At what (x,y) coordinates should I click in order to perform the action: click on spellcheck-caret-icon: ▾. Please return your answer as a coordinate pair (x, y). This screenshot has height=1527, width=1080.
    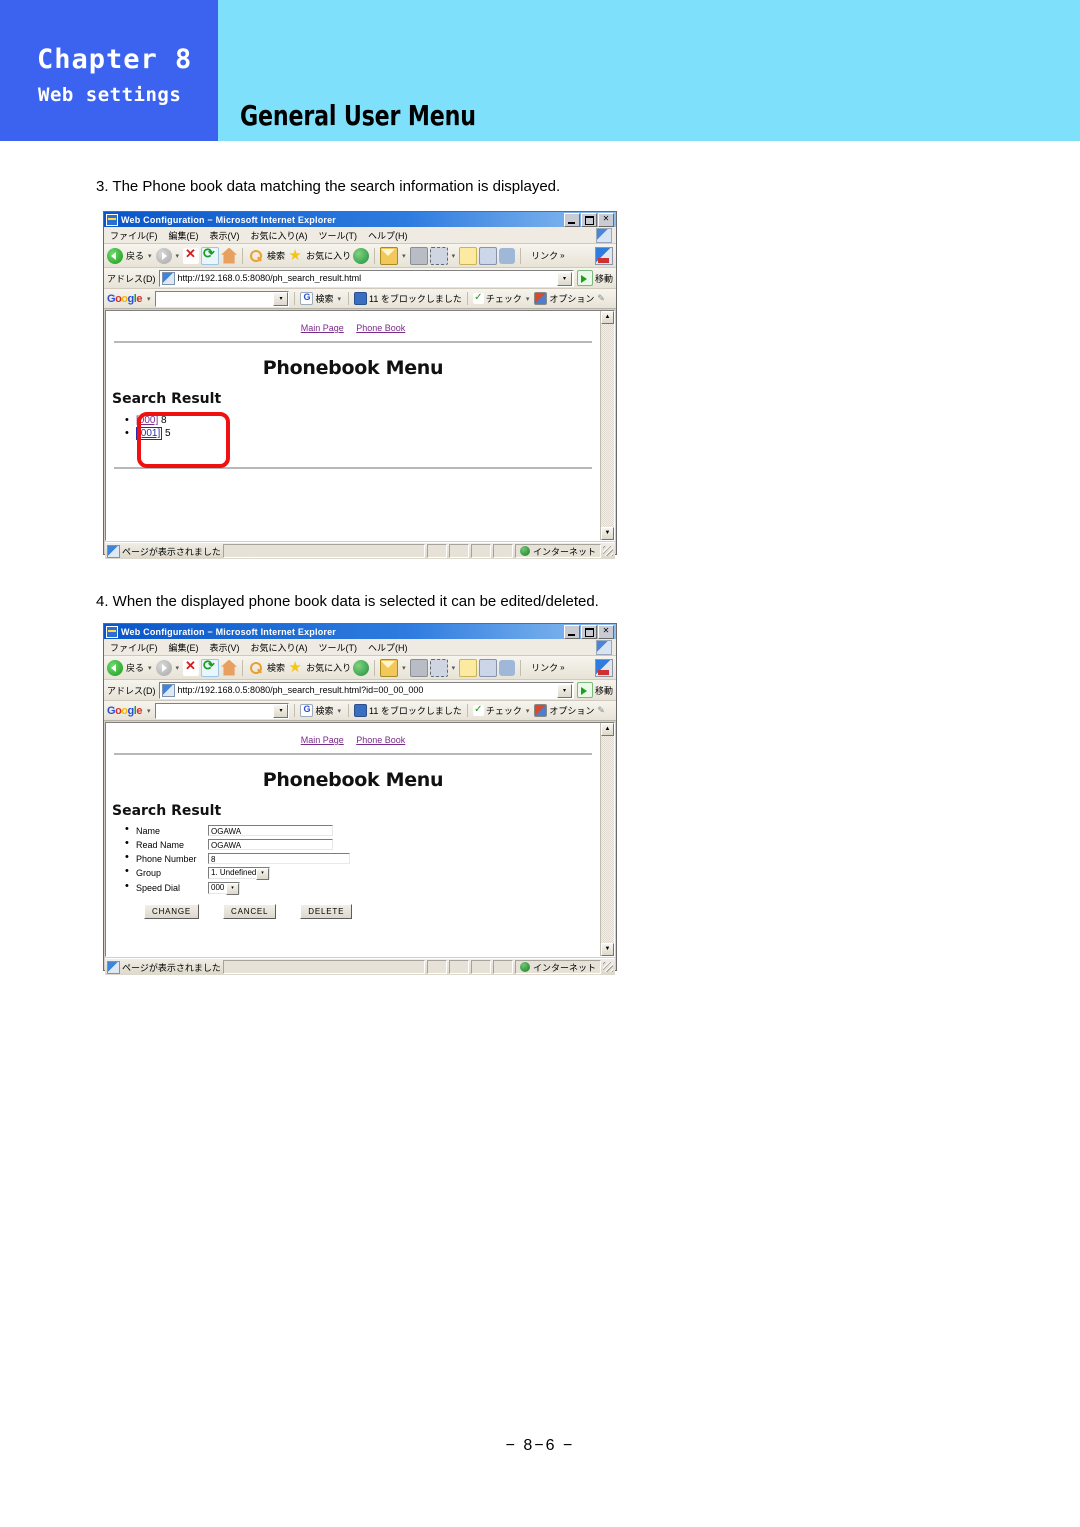
    Looking at the image, I should click on (528, 299).